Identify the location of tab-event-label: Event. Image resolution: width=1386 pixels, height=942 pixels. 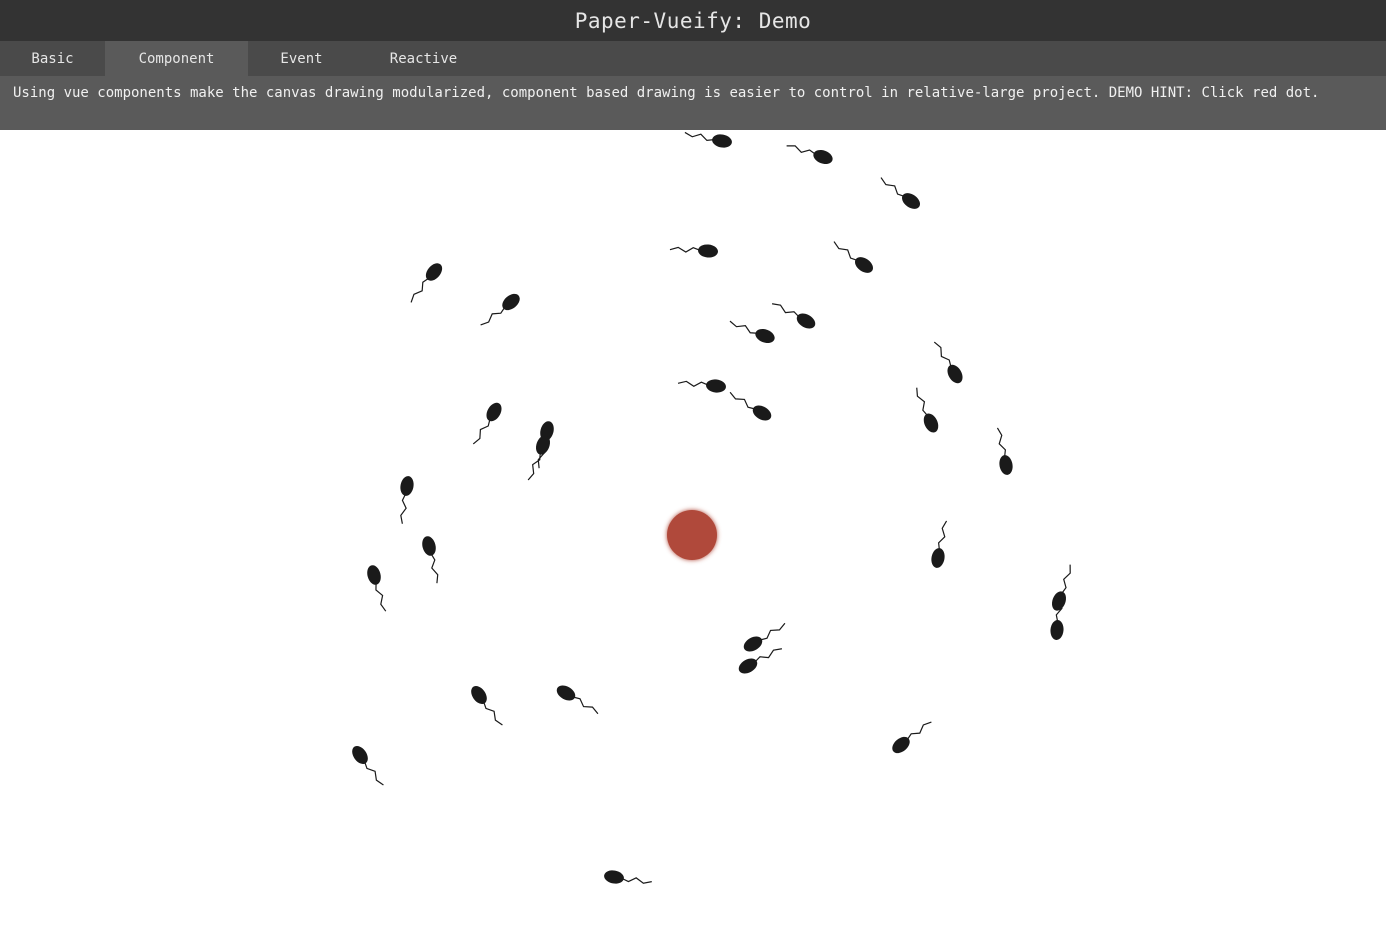
(301, 58).